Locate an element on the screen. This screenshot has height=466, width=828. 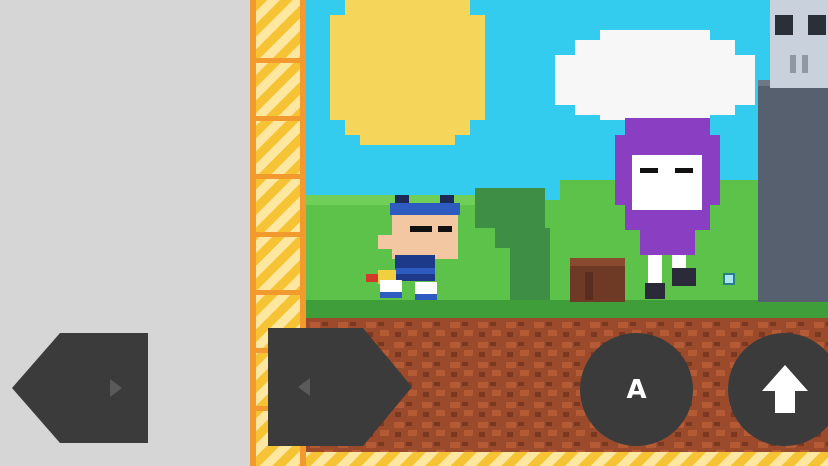
small-gem is located at coordinates (729, 279).